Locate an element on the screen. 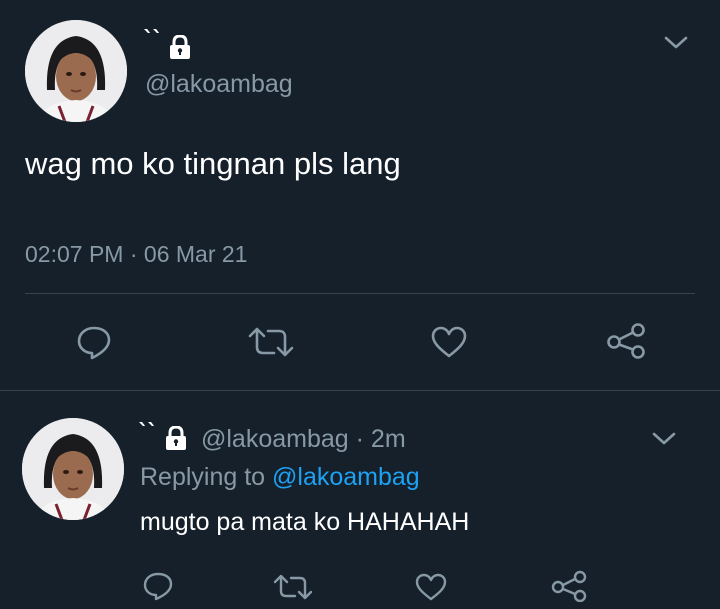 Image resolution: width=720 pixels, height=609 pixels. divider is located at coordinates (360, 293).